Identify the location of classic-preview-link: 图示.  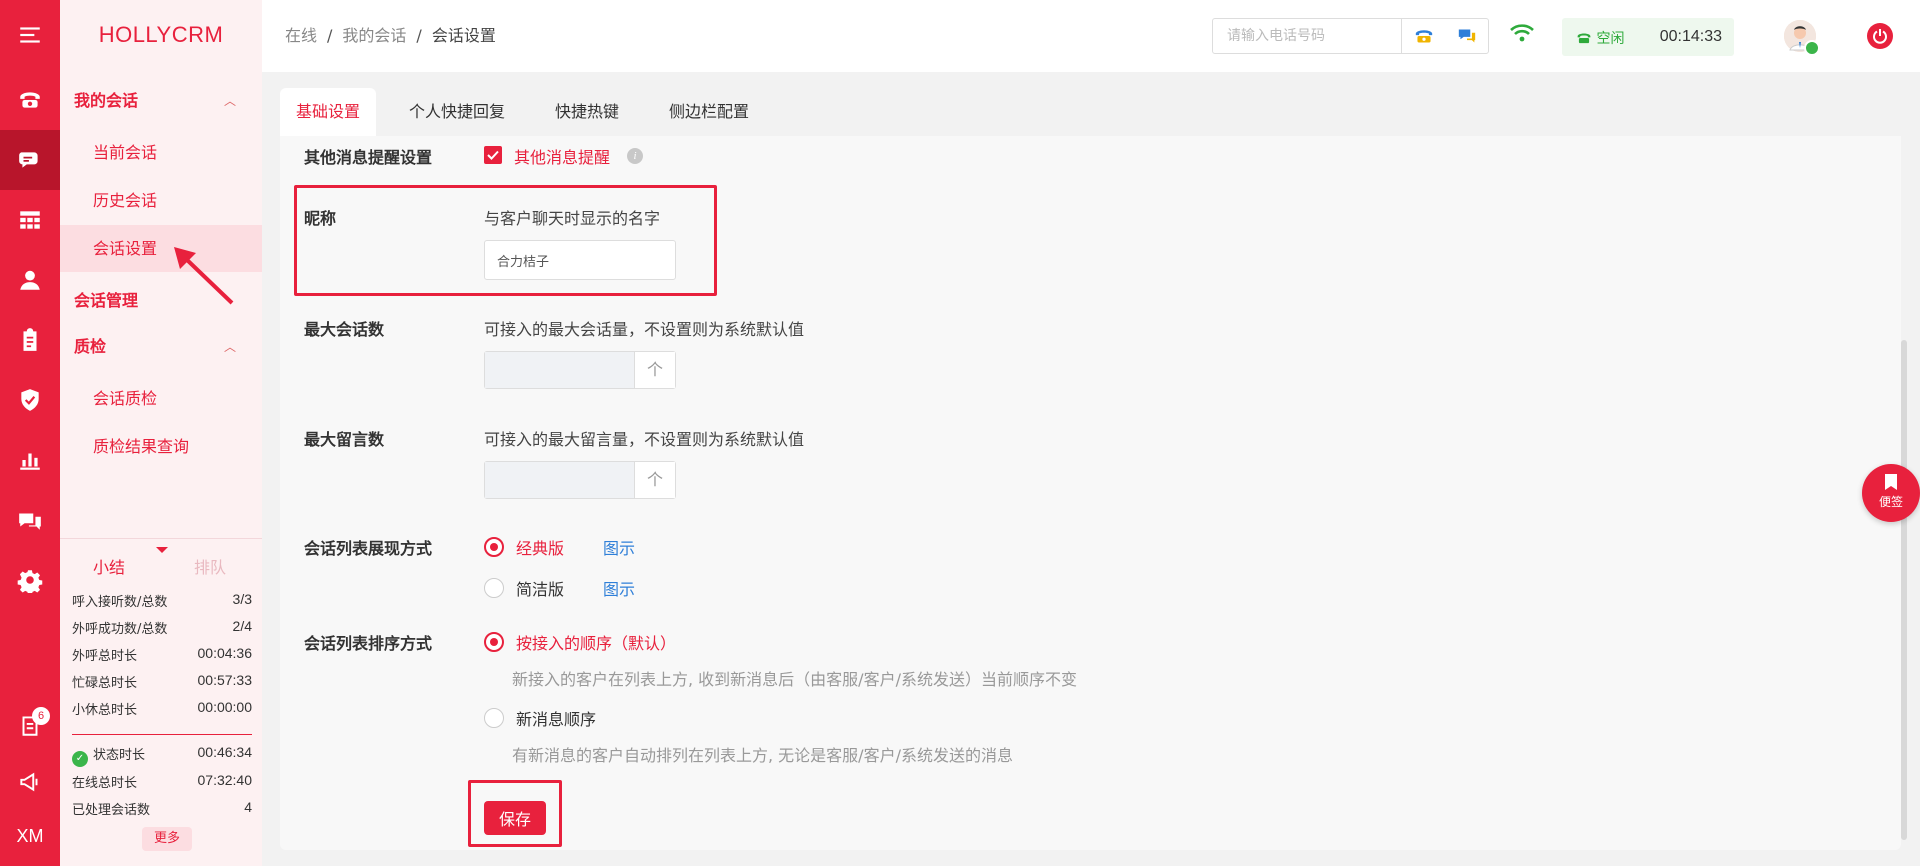
(619, 547).